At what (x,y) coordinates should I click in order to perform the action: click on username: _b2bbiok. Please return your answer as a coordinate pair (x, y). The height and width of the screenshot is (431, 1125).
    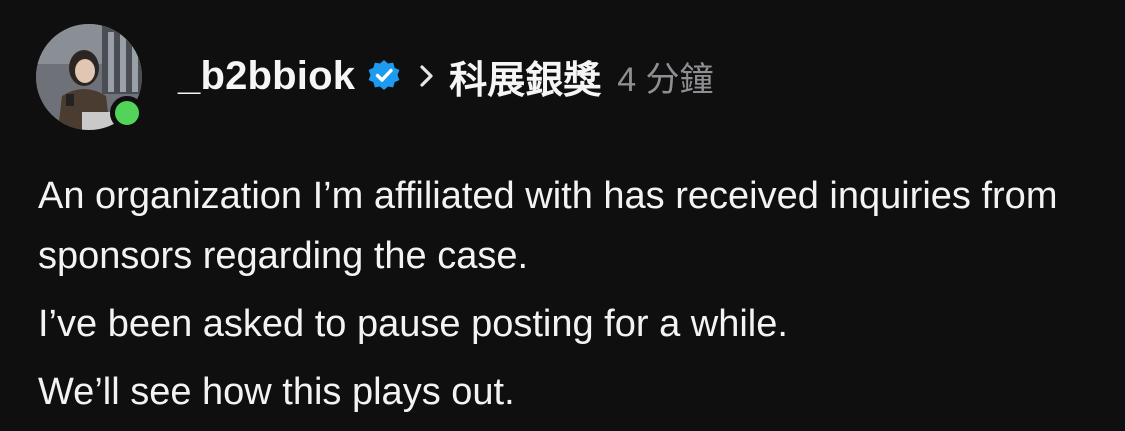
    Looking at the image, I should click on (266, 76).